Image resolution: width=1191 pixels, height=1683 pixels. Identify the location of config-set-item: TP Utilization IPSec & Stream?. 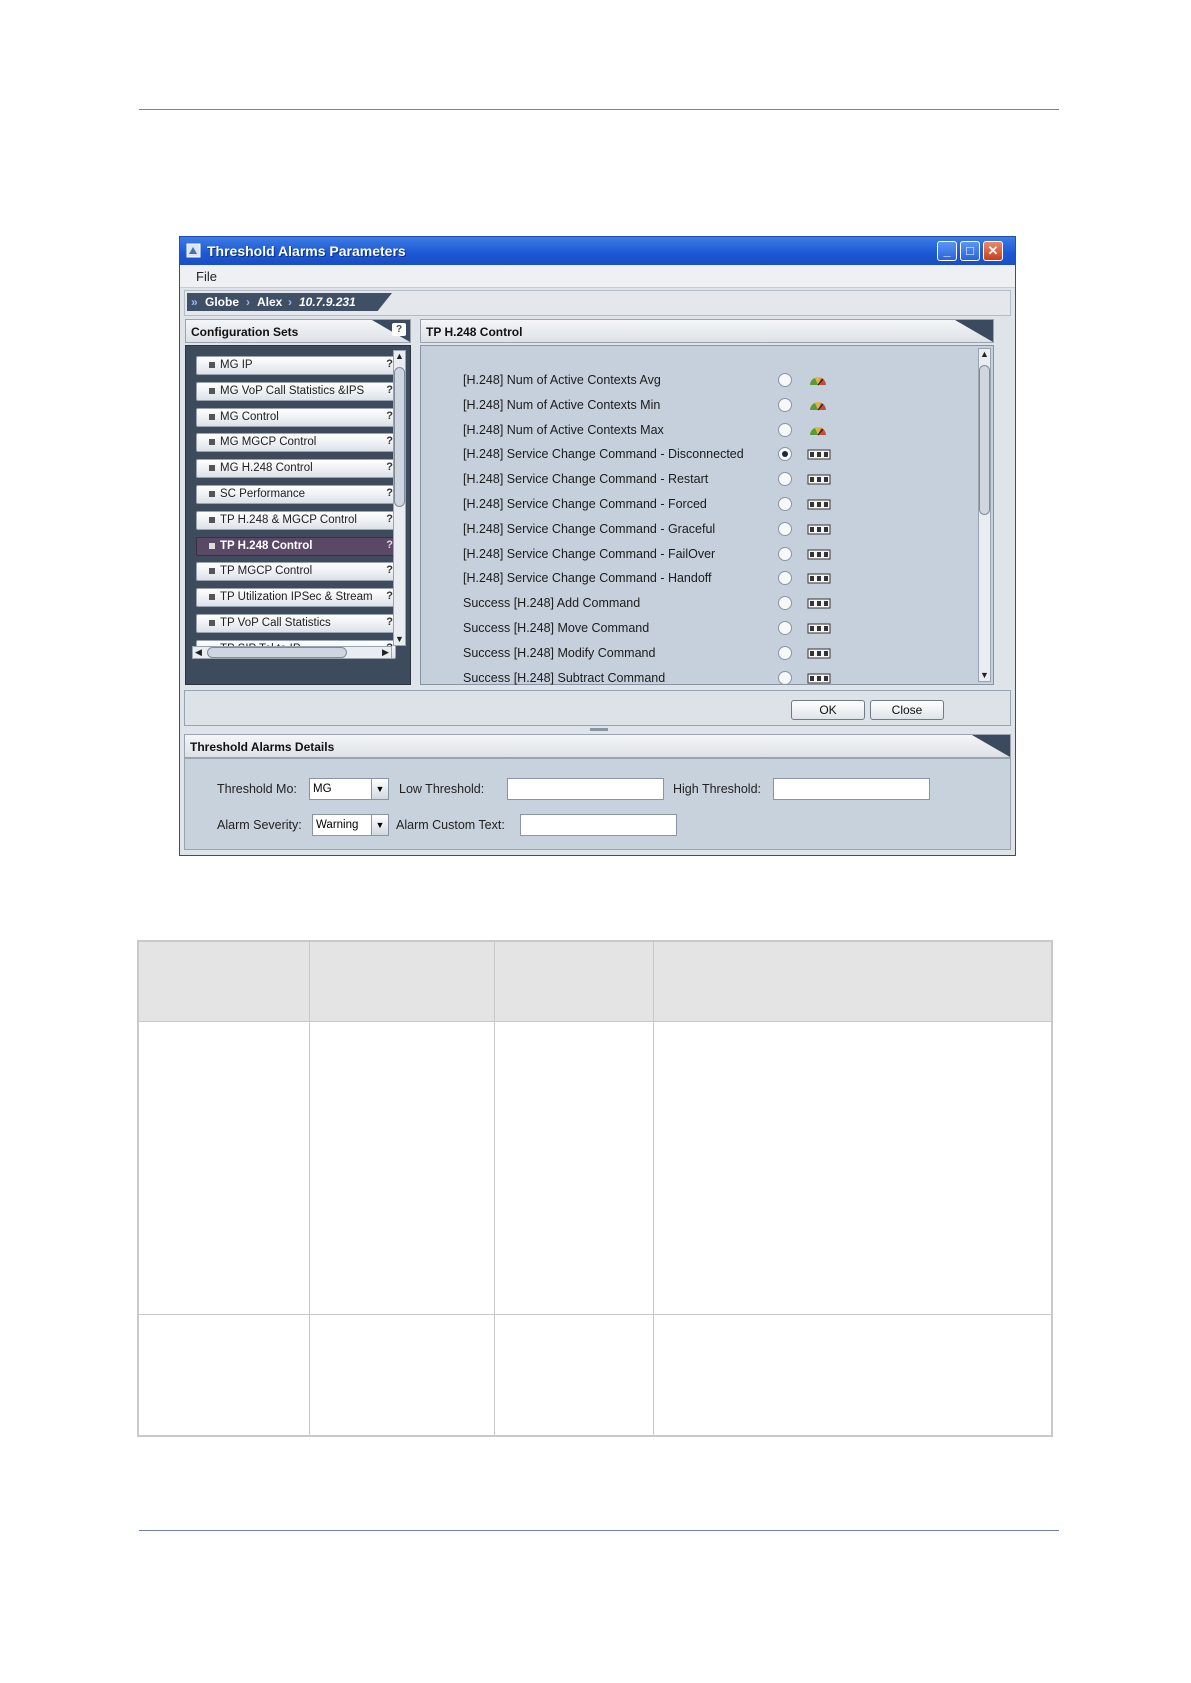
(296, 598).